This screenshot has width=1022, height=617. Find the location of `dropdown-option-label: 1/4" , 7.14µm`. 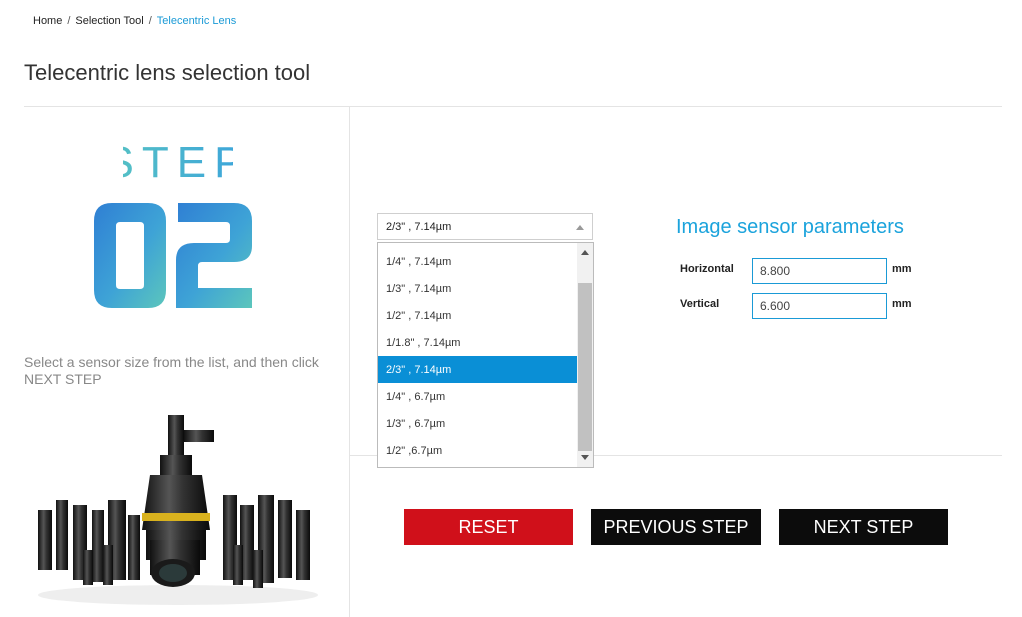

dropdown-option-label: 1/4" , 7.14µm is located at coordinates (419, 262).